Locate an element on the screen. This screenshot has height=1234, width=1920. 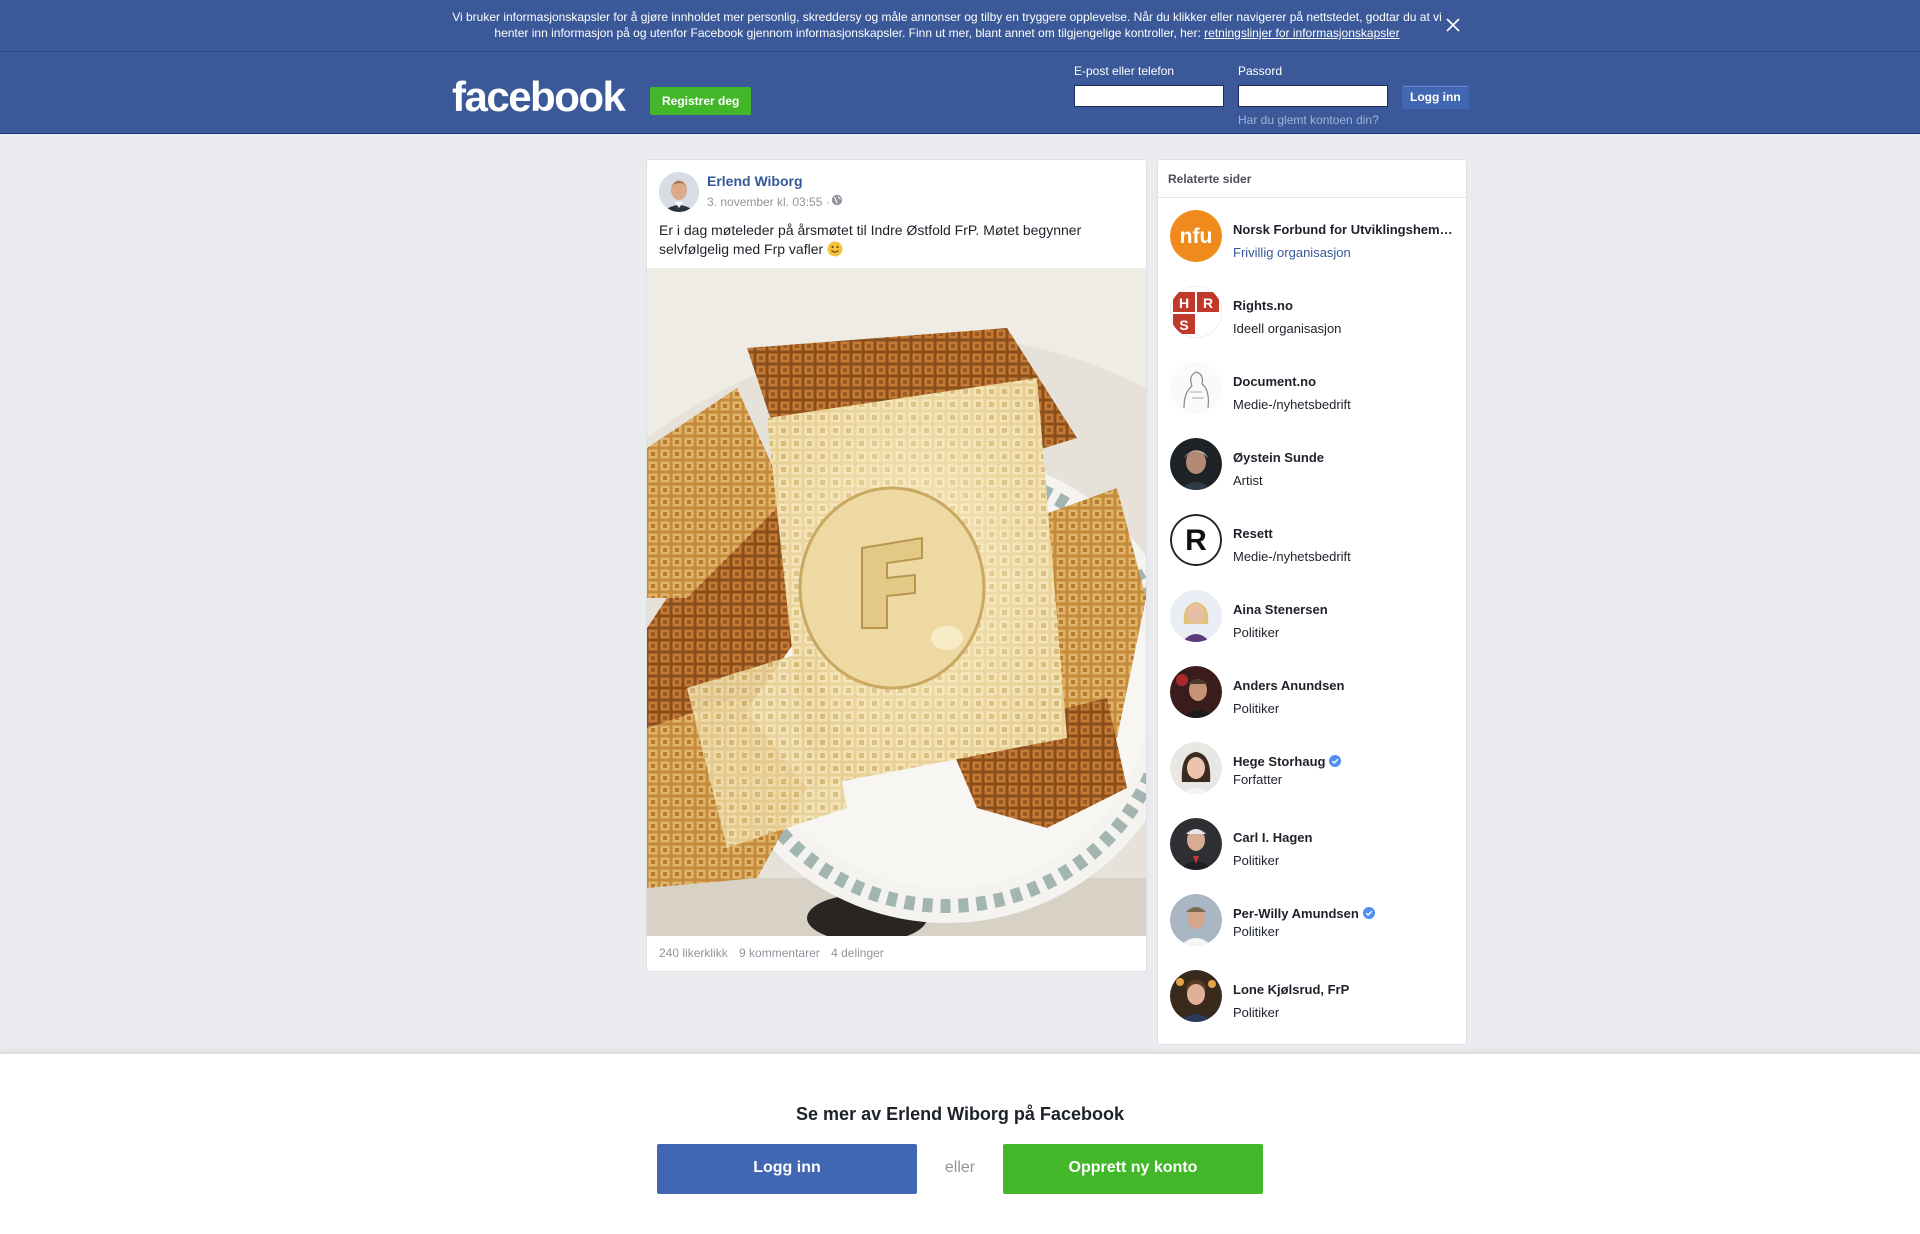
related-page-name: Aina Stenersen is located at coordinates (1280, 609).